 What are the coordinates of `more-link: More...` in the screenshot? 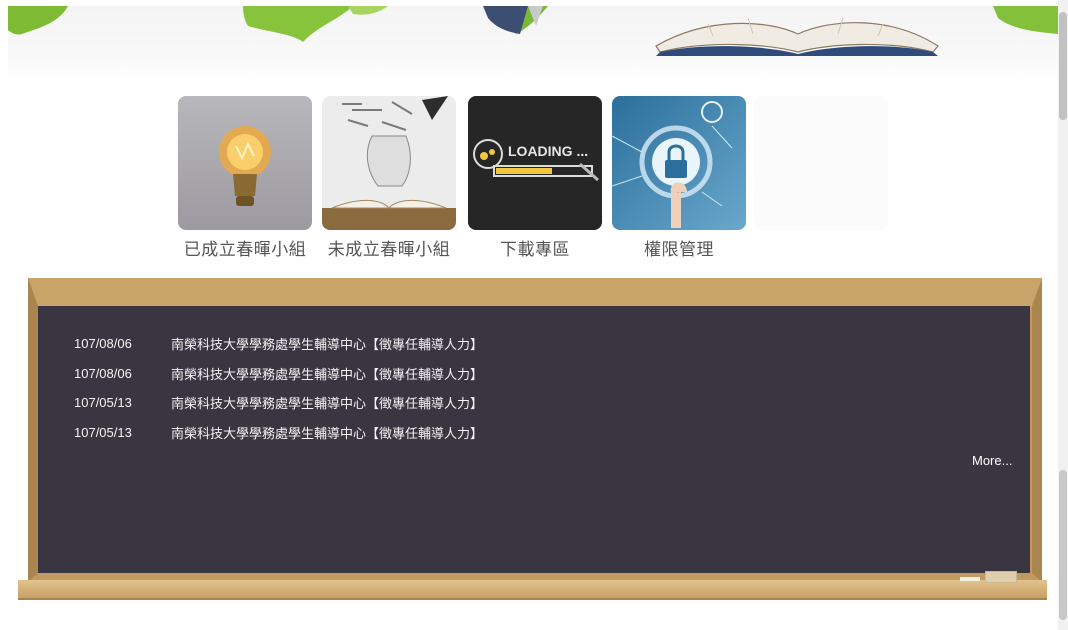 It's located at (992, 460).